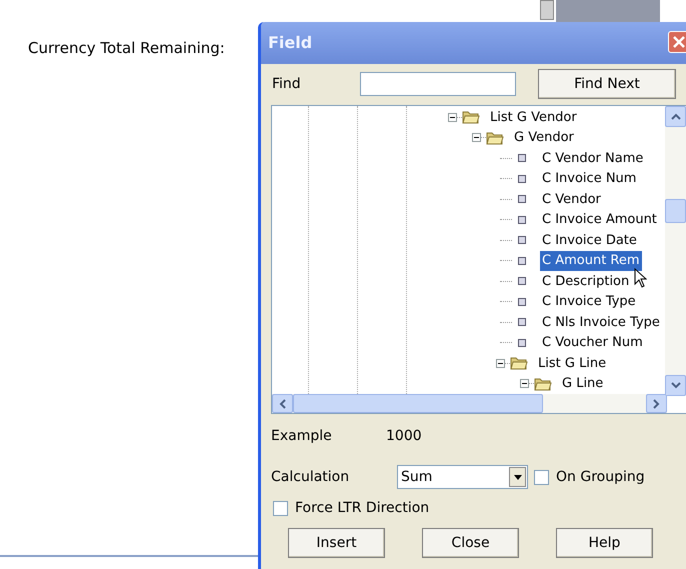 This screenshot has width=686, height=569. What do you see at coordinates (589, 302) in the screenshot?
I see `tree-item: C Invoice Type` at bounding box center [589, 302].